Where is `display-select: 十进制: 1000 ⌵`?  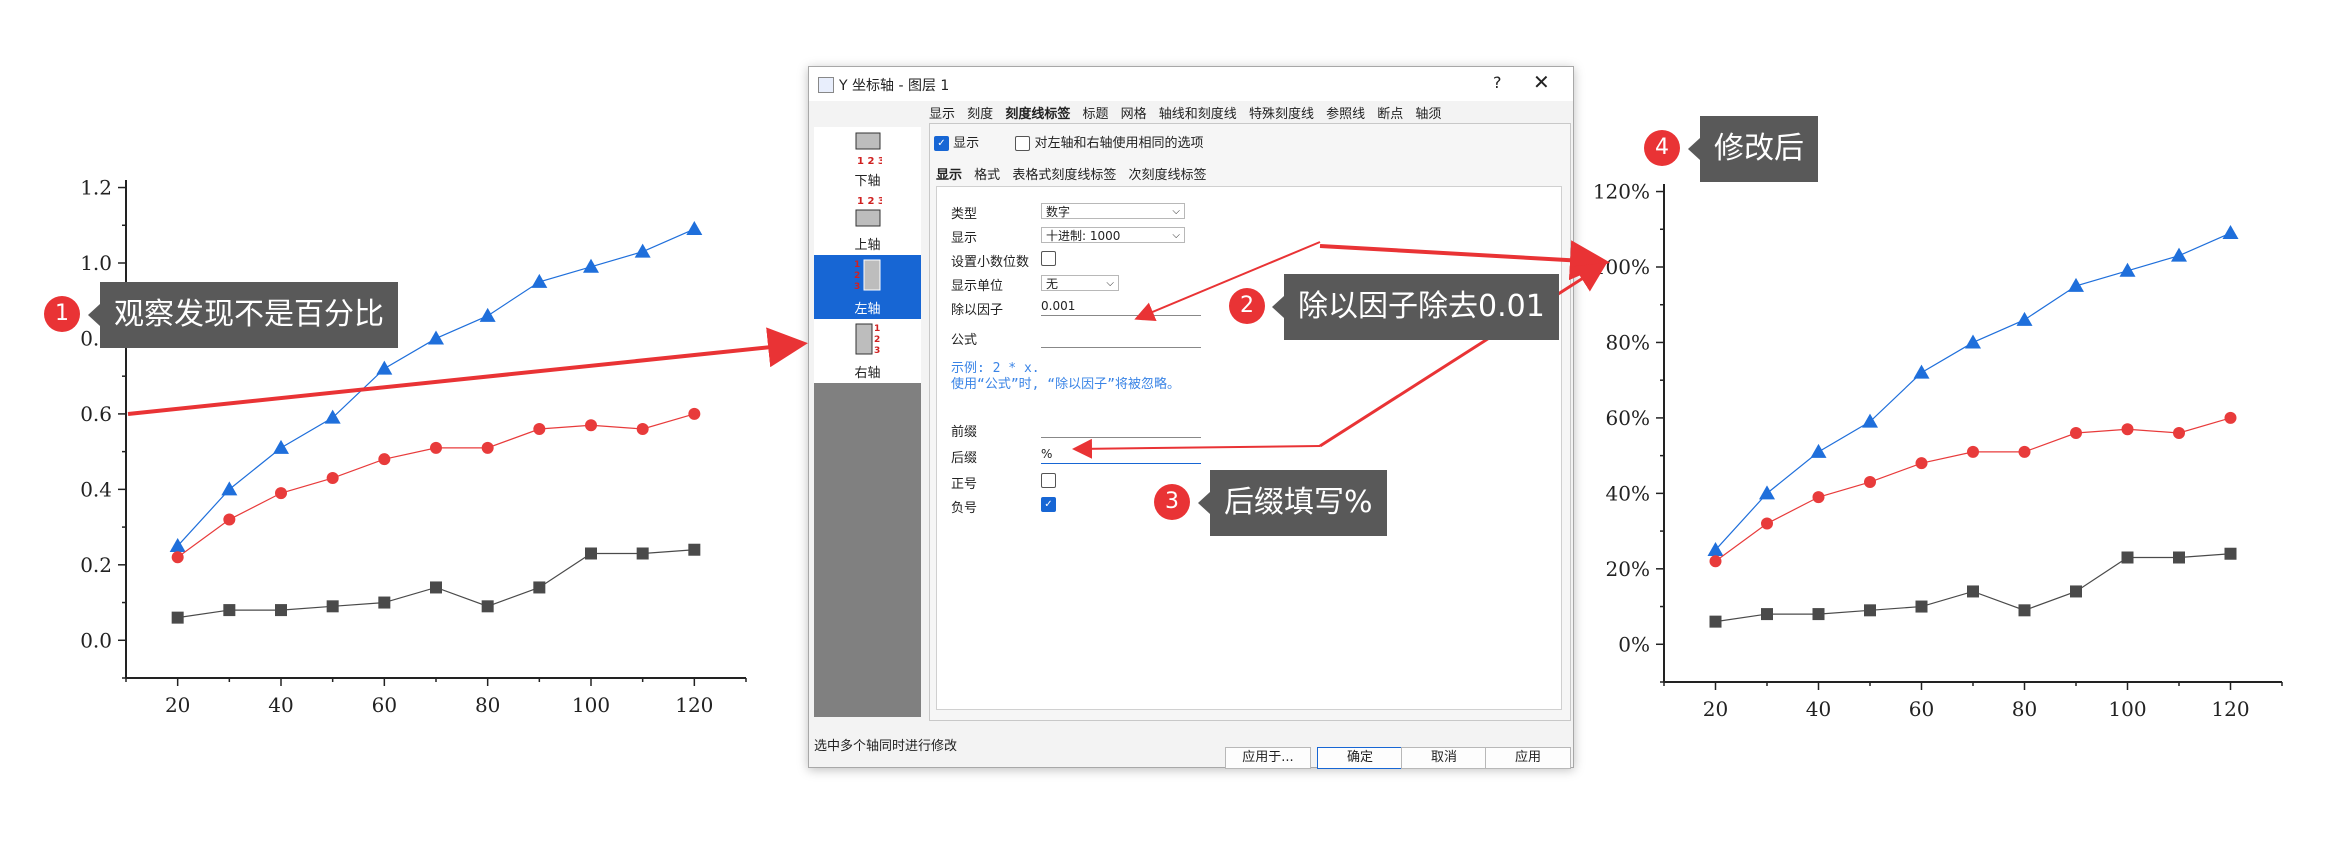 display-select: 十进制: 1000 ⌵ is located at coordinates (1113, 235).